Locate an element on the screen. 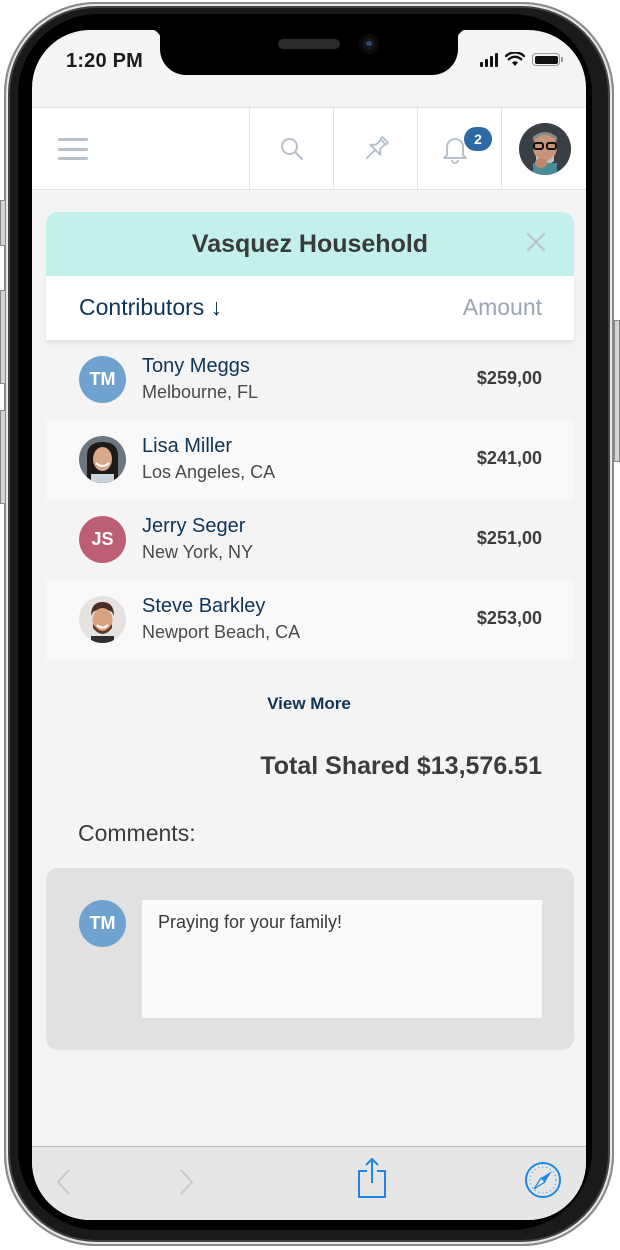 The width and height of the screenshot is (620, 1250). contributor-row: TM Tony Meggs Melbourne, FL $259,00 is located at coordinates (310, 380).